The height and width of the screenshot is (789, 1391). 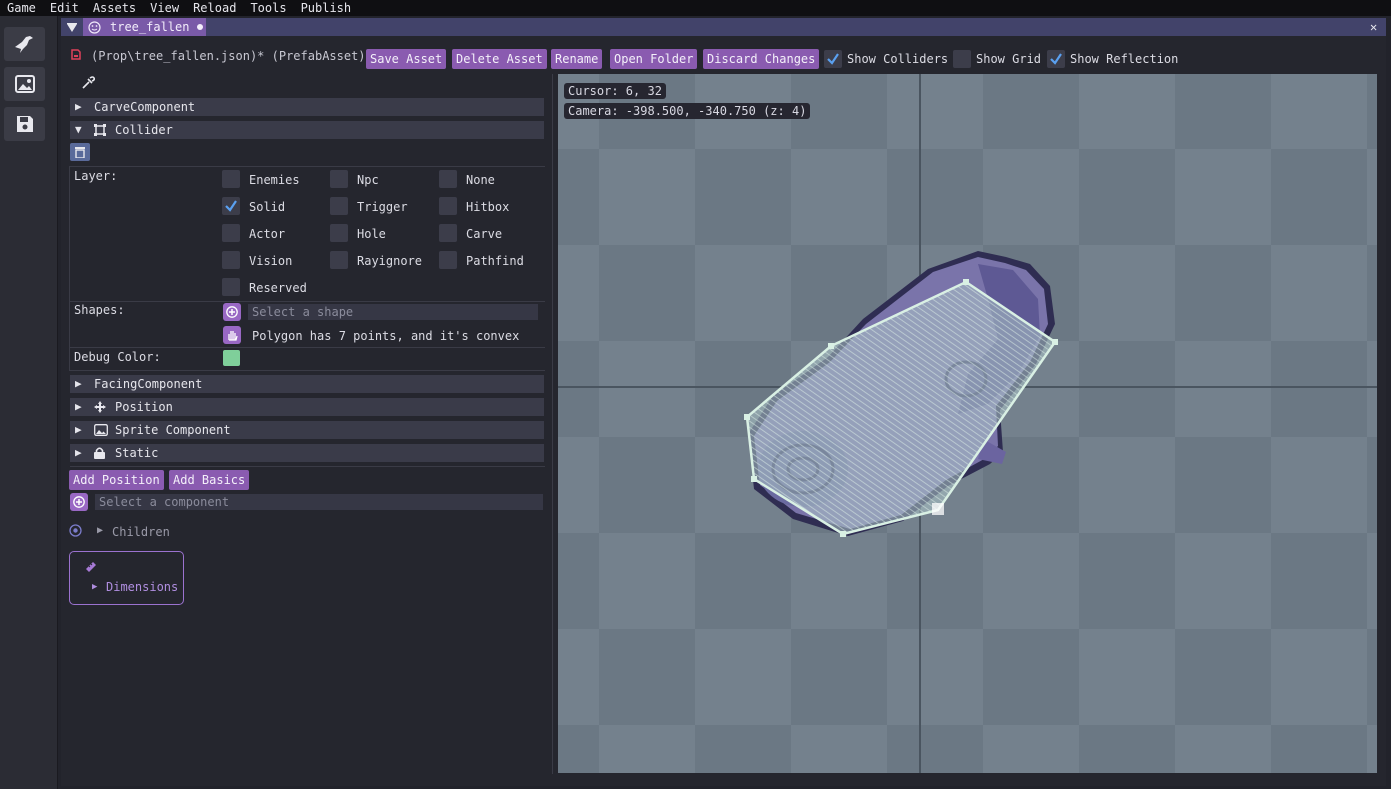 I want to click on hand-icon, so click(x=233, y=336).